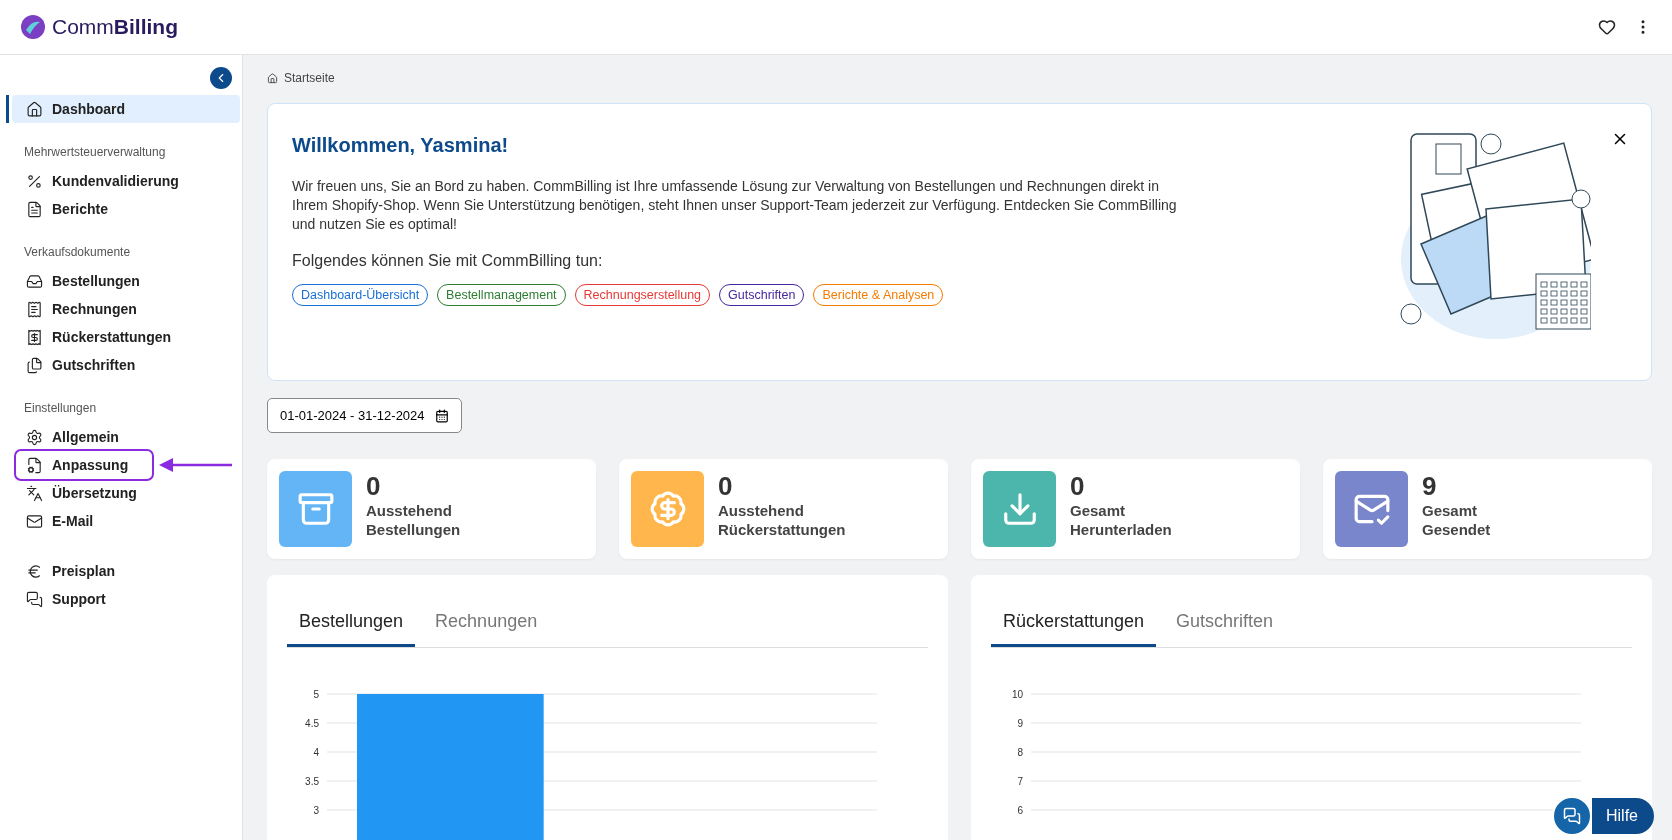  I want to click on pointer-arrow-icon, so click(196, 465).